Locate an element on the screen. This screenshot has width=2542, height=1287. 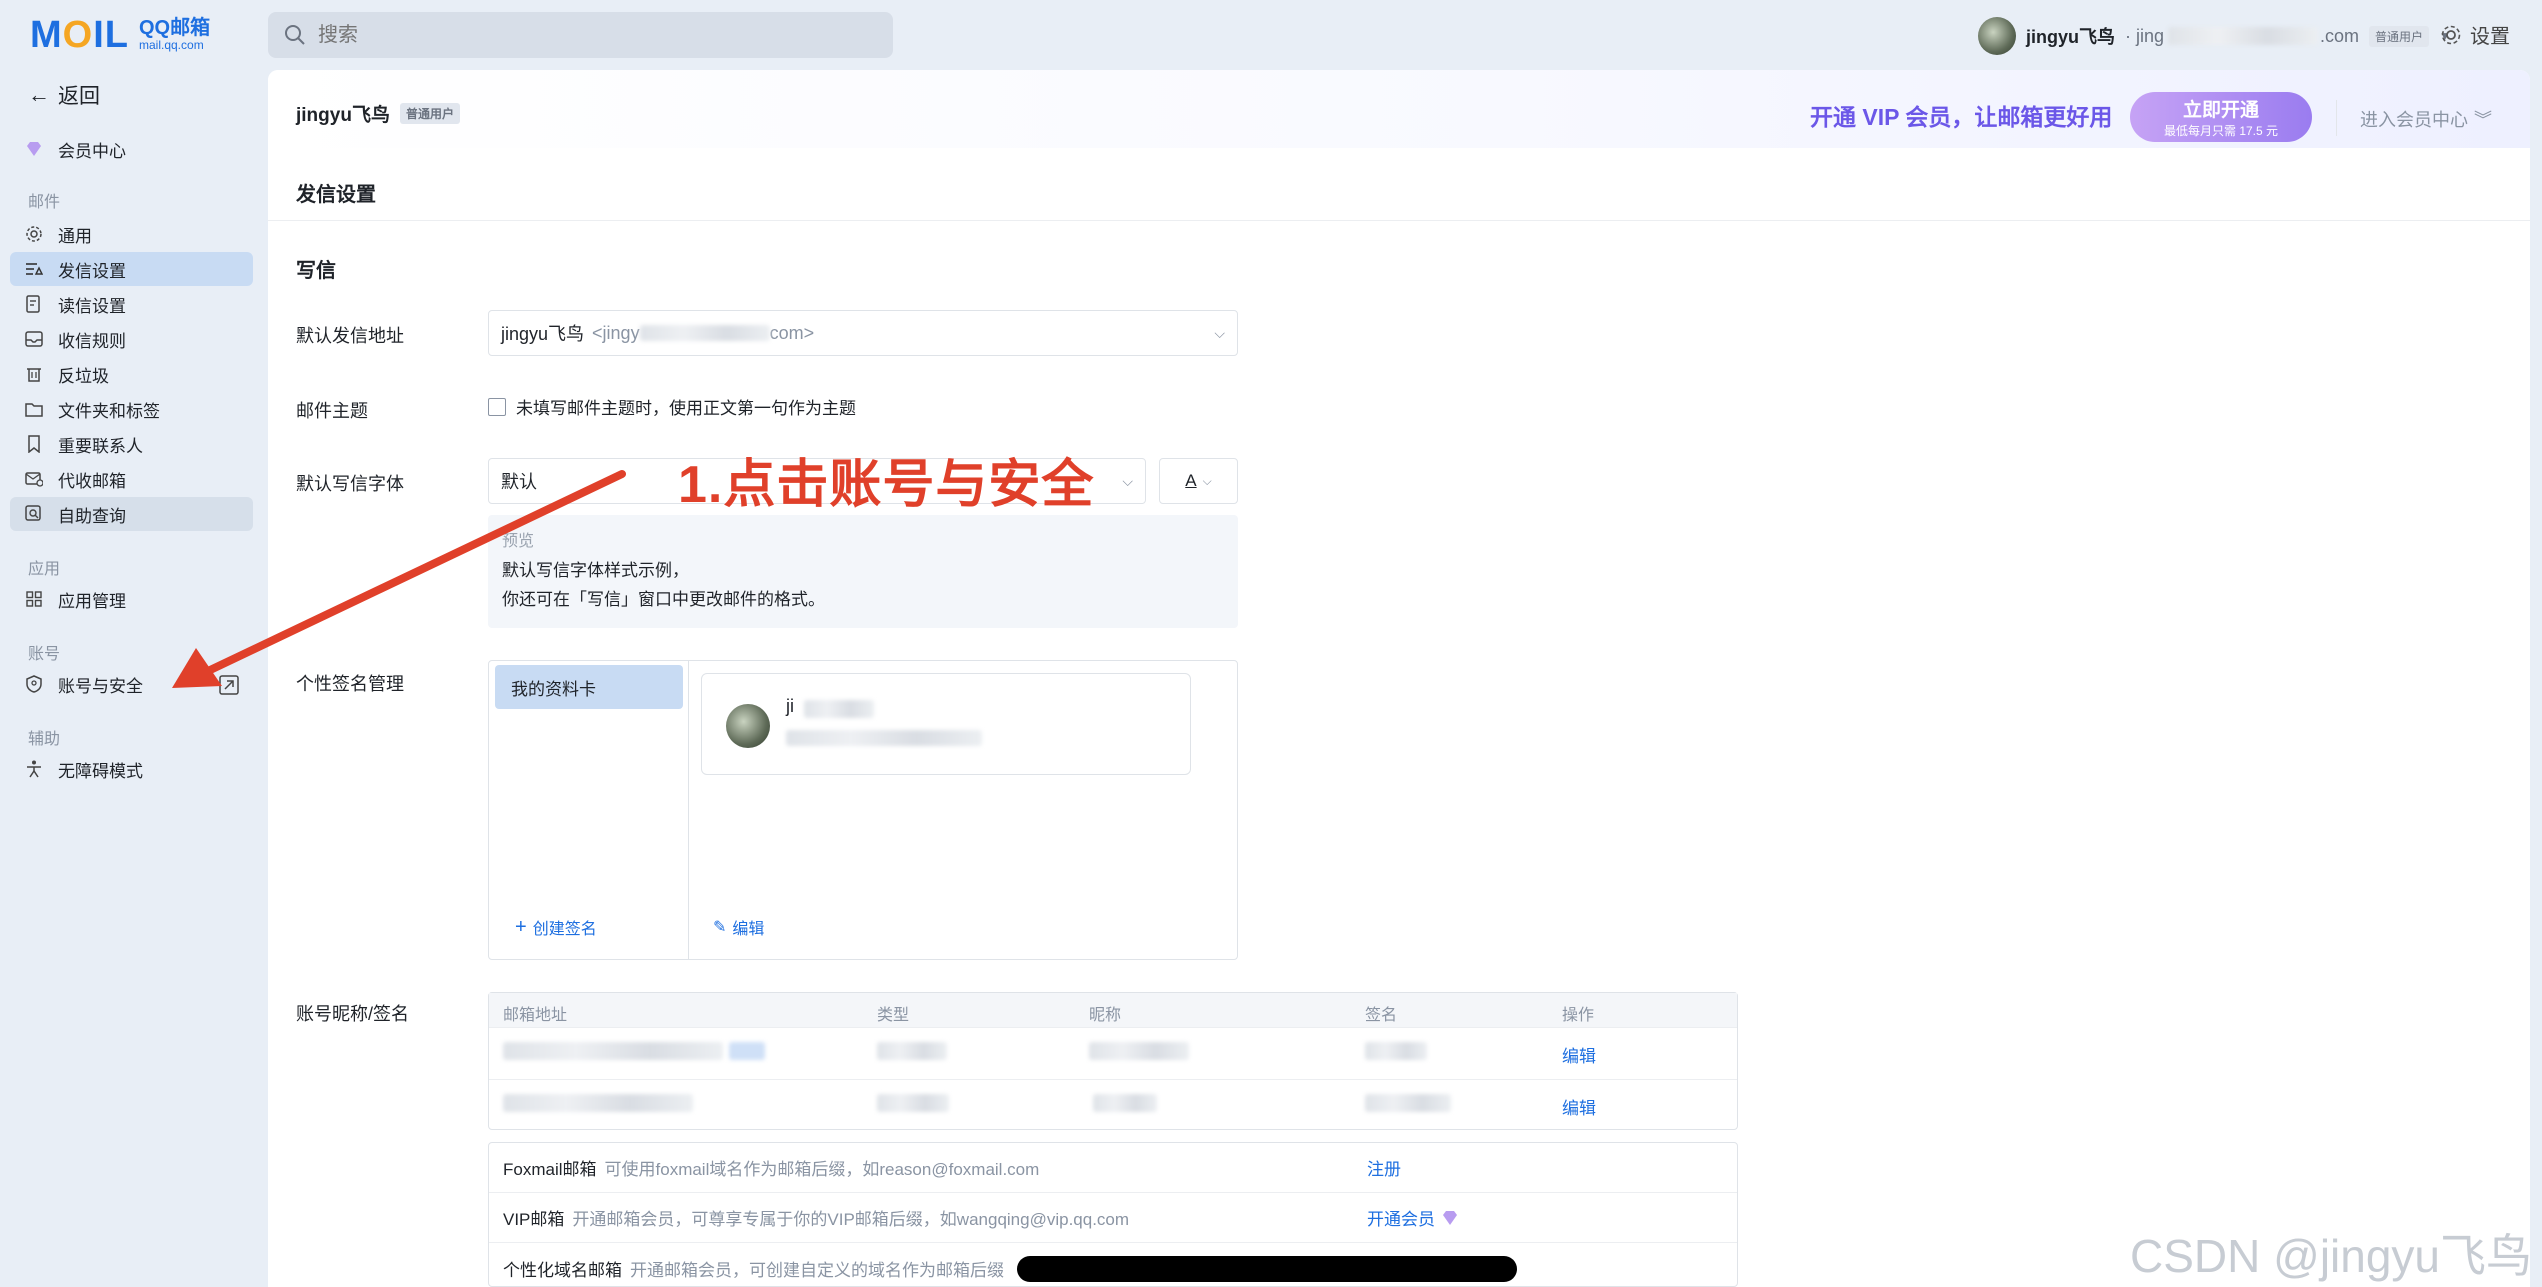
table-header: 邮箱地址 类型 昵称 签名 操作 is located at coordinates (1113, 1010).